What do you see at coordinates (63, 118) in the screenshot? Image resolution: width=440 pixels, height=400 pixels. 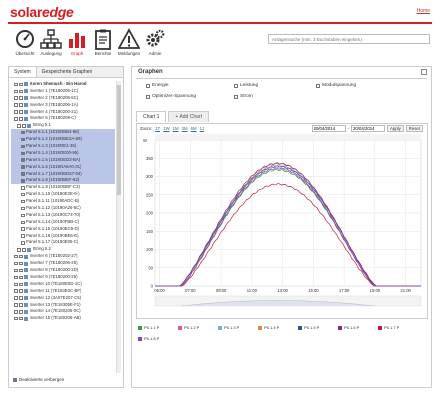 I see `tree-item: Inverter 5 (7E180208-C)` at bounding box center [63, 118].